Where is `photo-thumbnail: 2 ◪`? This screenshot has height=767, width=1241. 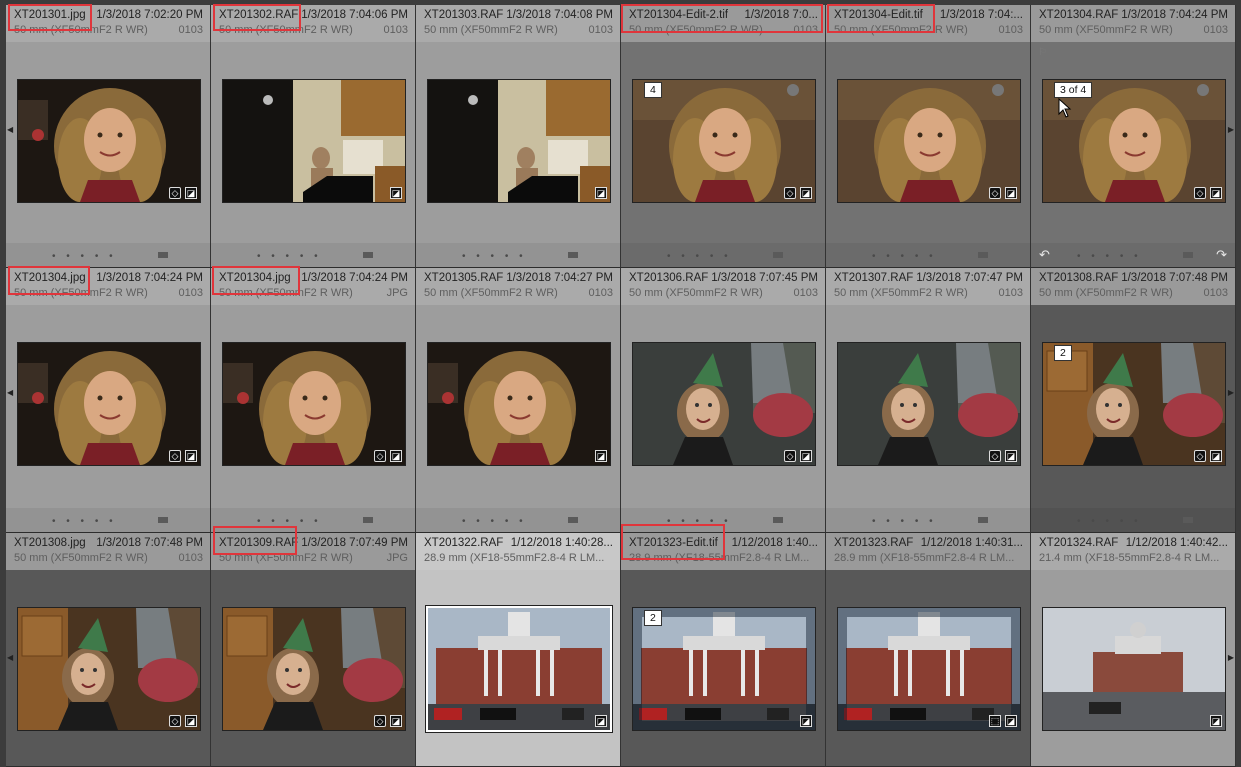 photo-thumbnail: 2 ◪ is located at coordinates (724, 669).